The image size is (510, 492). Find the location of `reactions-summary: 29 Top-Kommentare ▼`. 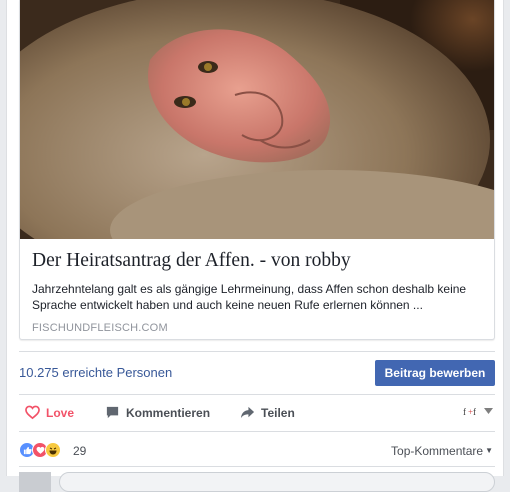

reactions-summary: 29 Top-Kommentare ▼ is located at coordinates (257, 451).